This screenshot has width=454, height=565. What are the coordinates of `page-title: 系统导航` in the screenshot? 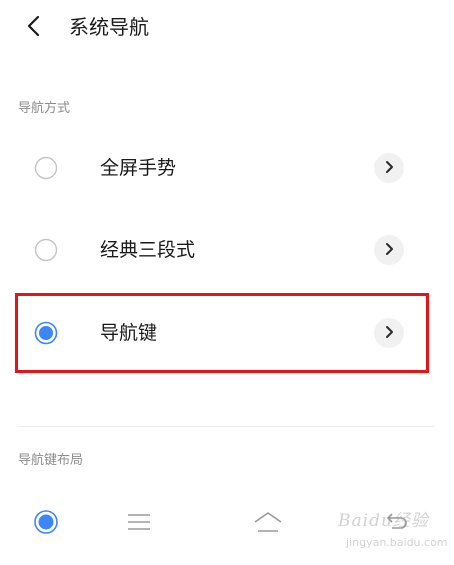 It's located at (109, 27).